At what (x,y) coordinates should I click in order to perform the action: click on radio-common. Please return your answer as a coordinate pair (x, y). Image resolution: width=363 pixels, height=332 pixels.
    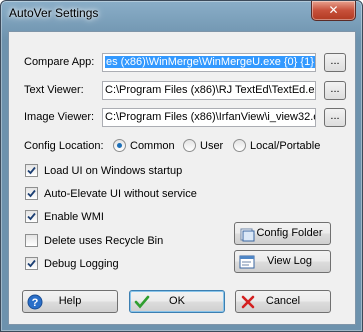
    Looking at the image, I should click on (119, 145).